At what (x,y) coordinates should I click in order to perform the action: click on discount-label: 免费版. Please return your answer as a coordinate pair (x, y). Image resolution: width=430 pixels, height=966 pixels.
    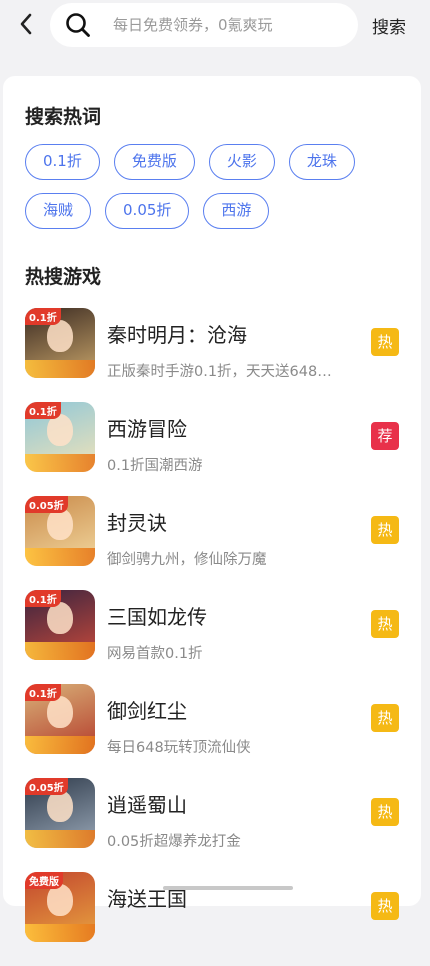
    Looking at the image, I should click on (44, 880).